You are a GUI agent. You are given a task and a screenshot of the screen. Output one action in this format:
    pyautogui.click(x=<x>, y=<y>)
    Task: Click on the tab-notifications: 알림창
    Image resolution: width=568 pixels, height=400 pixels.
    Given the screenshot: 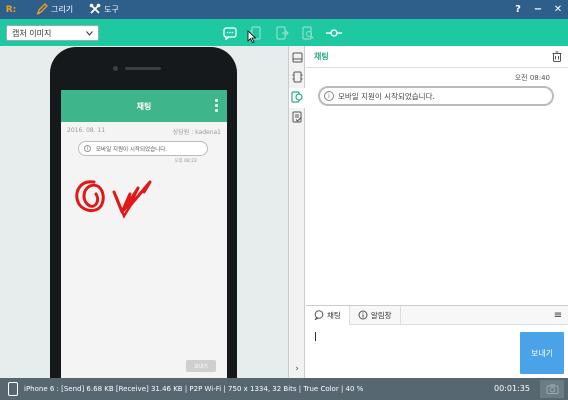 What is the action you would take?
    pyautogui.click(x=375, y=315)
    